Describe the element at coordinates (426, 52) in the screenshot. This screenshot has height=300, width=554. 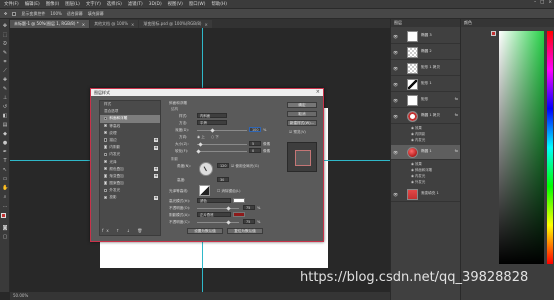
I see `layer-row: 👁 椭圆 2` at that location.